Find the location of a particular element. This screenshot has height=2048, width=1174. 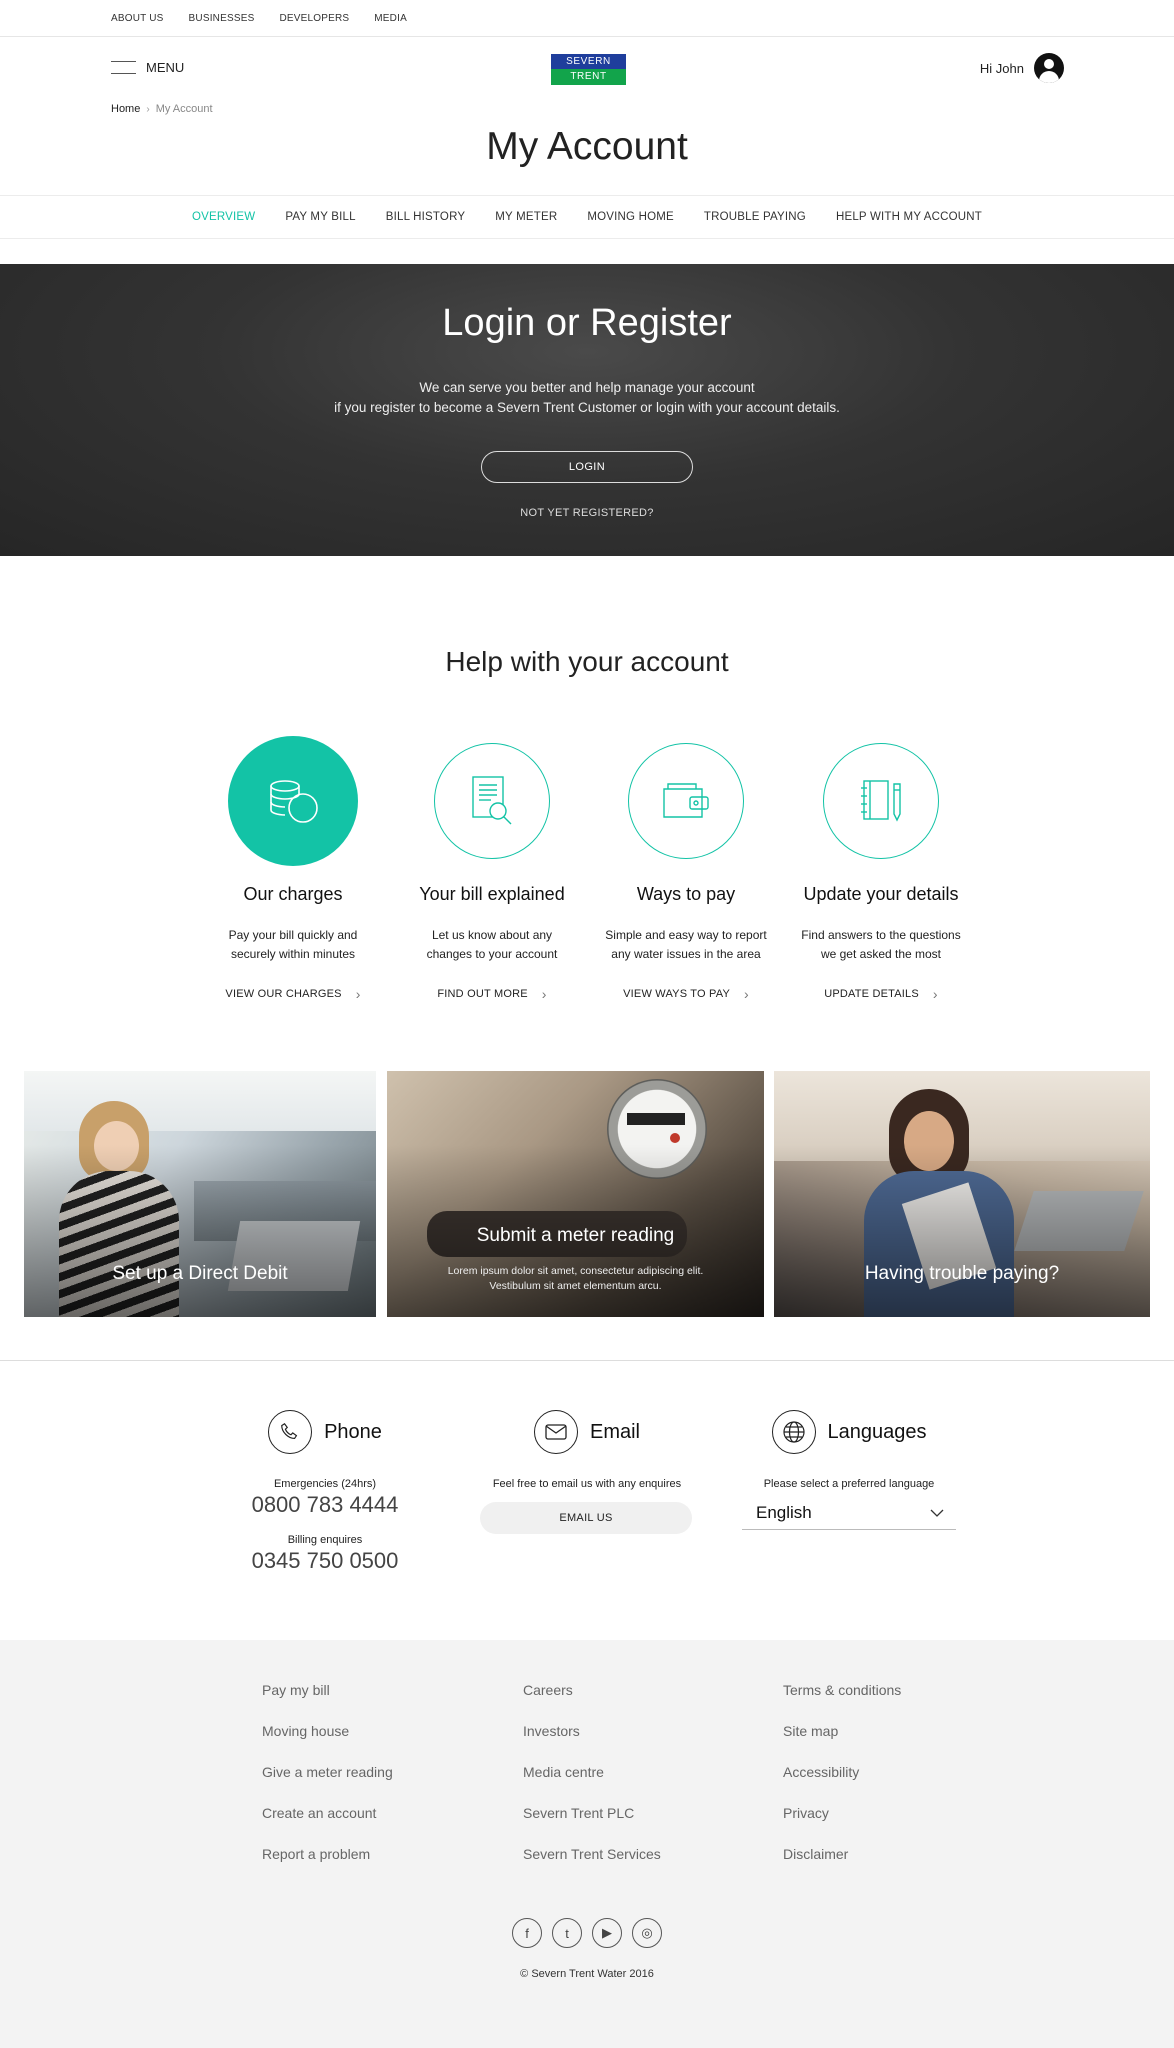

utility-link-media: MEDIA is located at coordinates (390, 18).